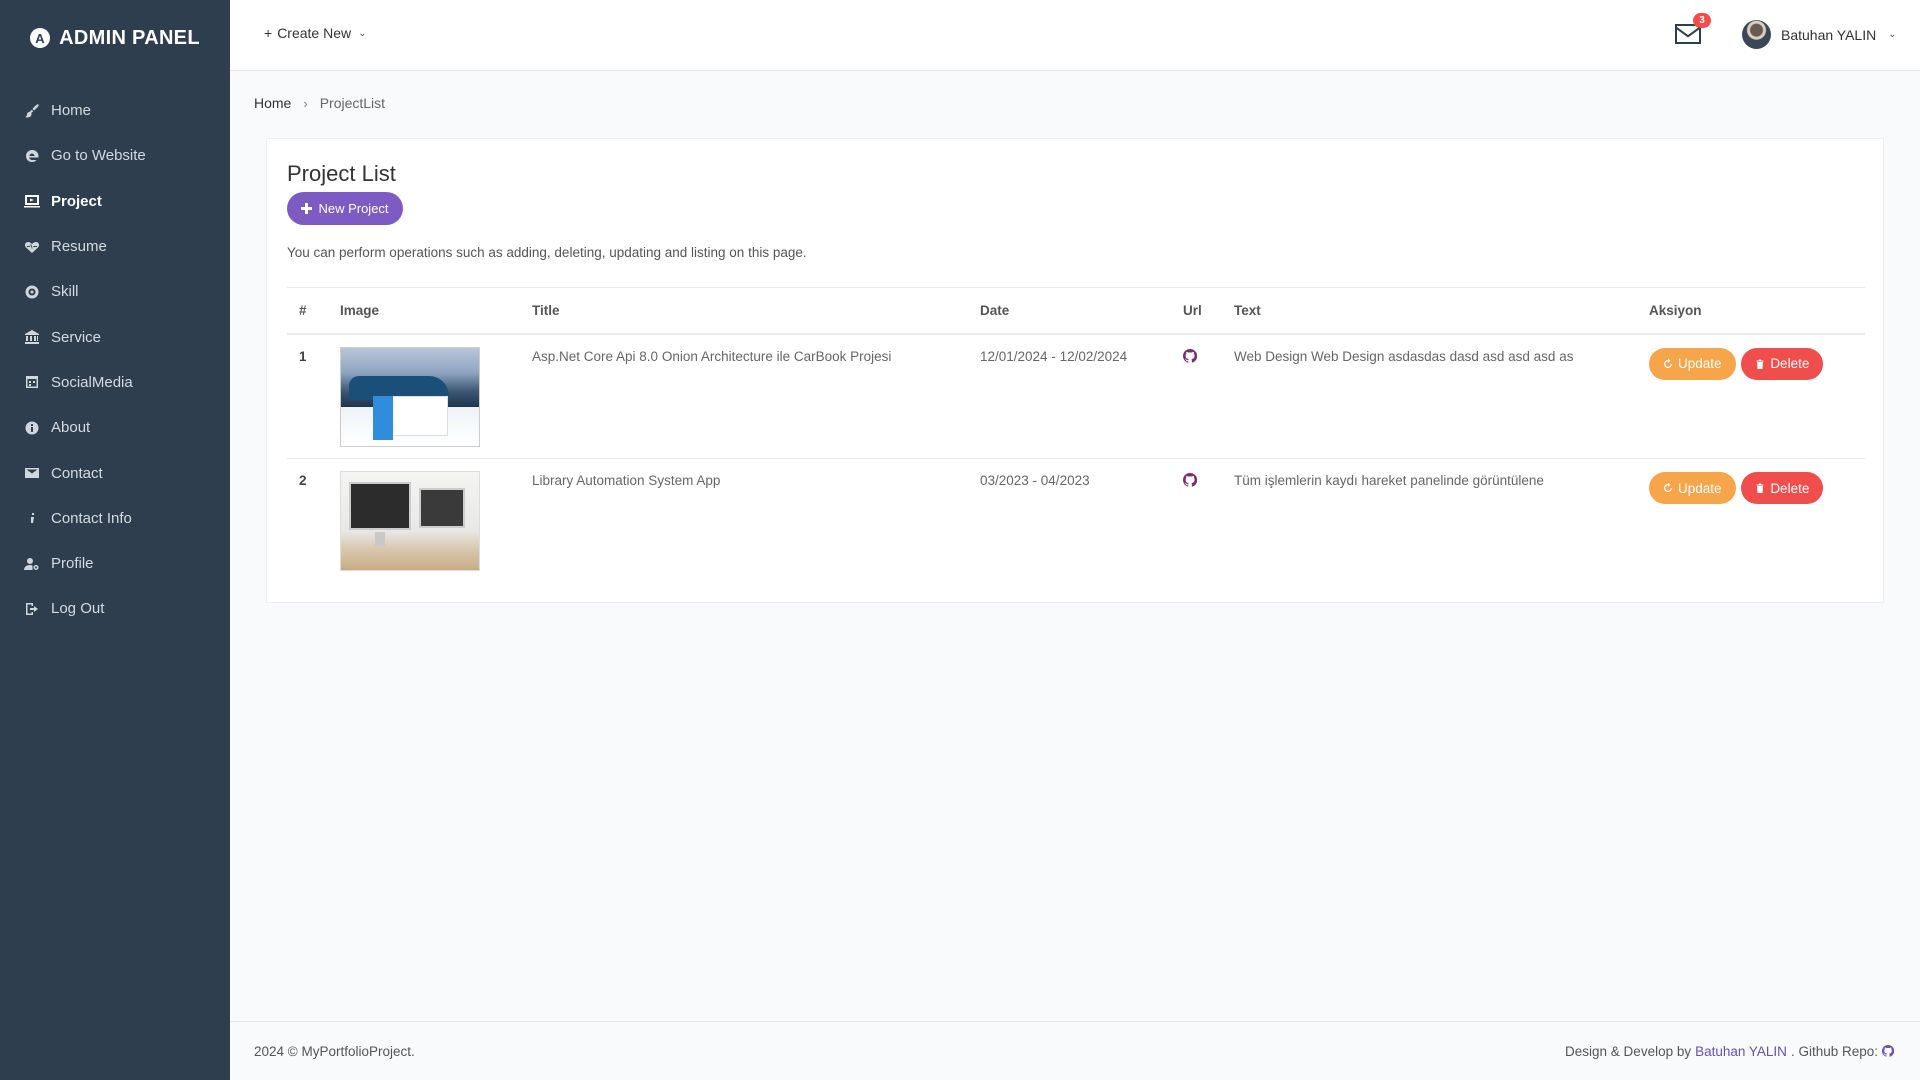 Image resolution: width=1920 pixels, height=1080 pixels. What do you see at coordinates (1741, 1051) in the screenshot?
I see `footer-author-link: Batuhan YALIN` at bounding box center [1741, 1051].